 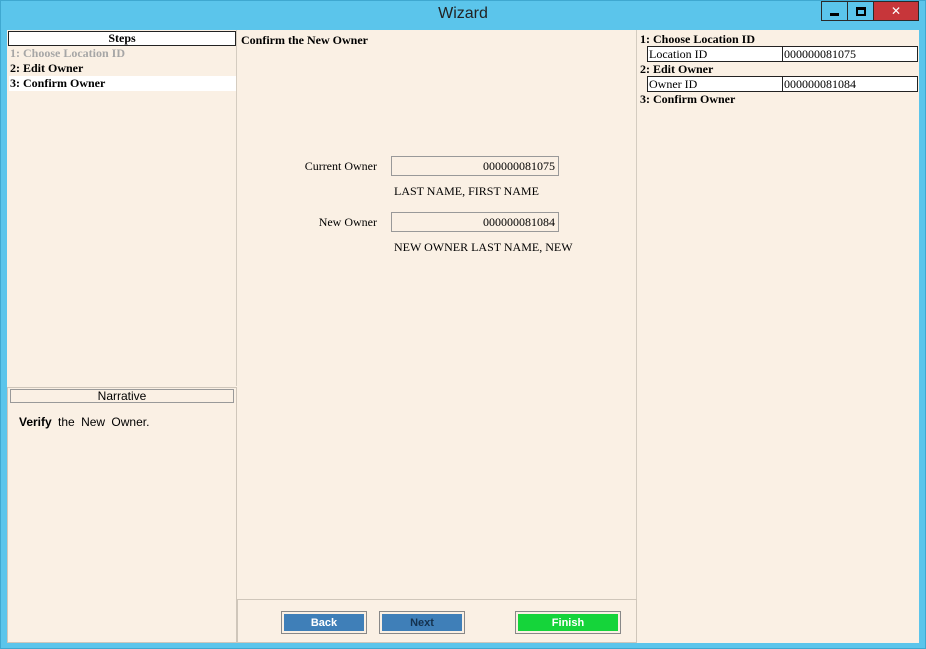 What do you see at coordinates (820, 84) in the screenshot?
I see `summary-value: 000000081084` at bounding box center [820, 84].